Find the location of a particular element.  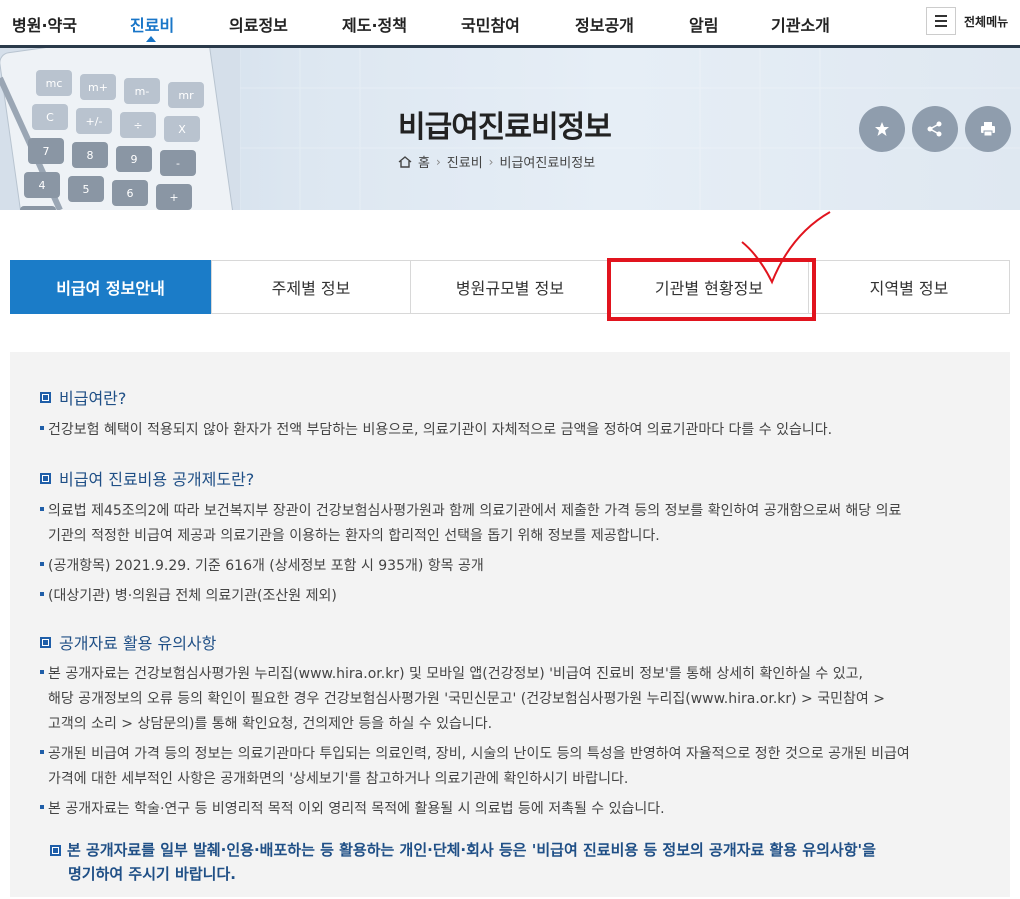

bookmark-button is located at coordinates (882, 129).